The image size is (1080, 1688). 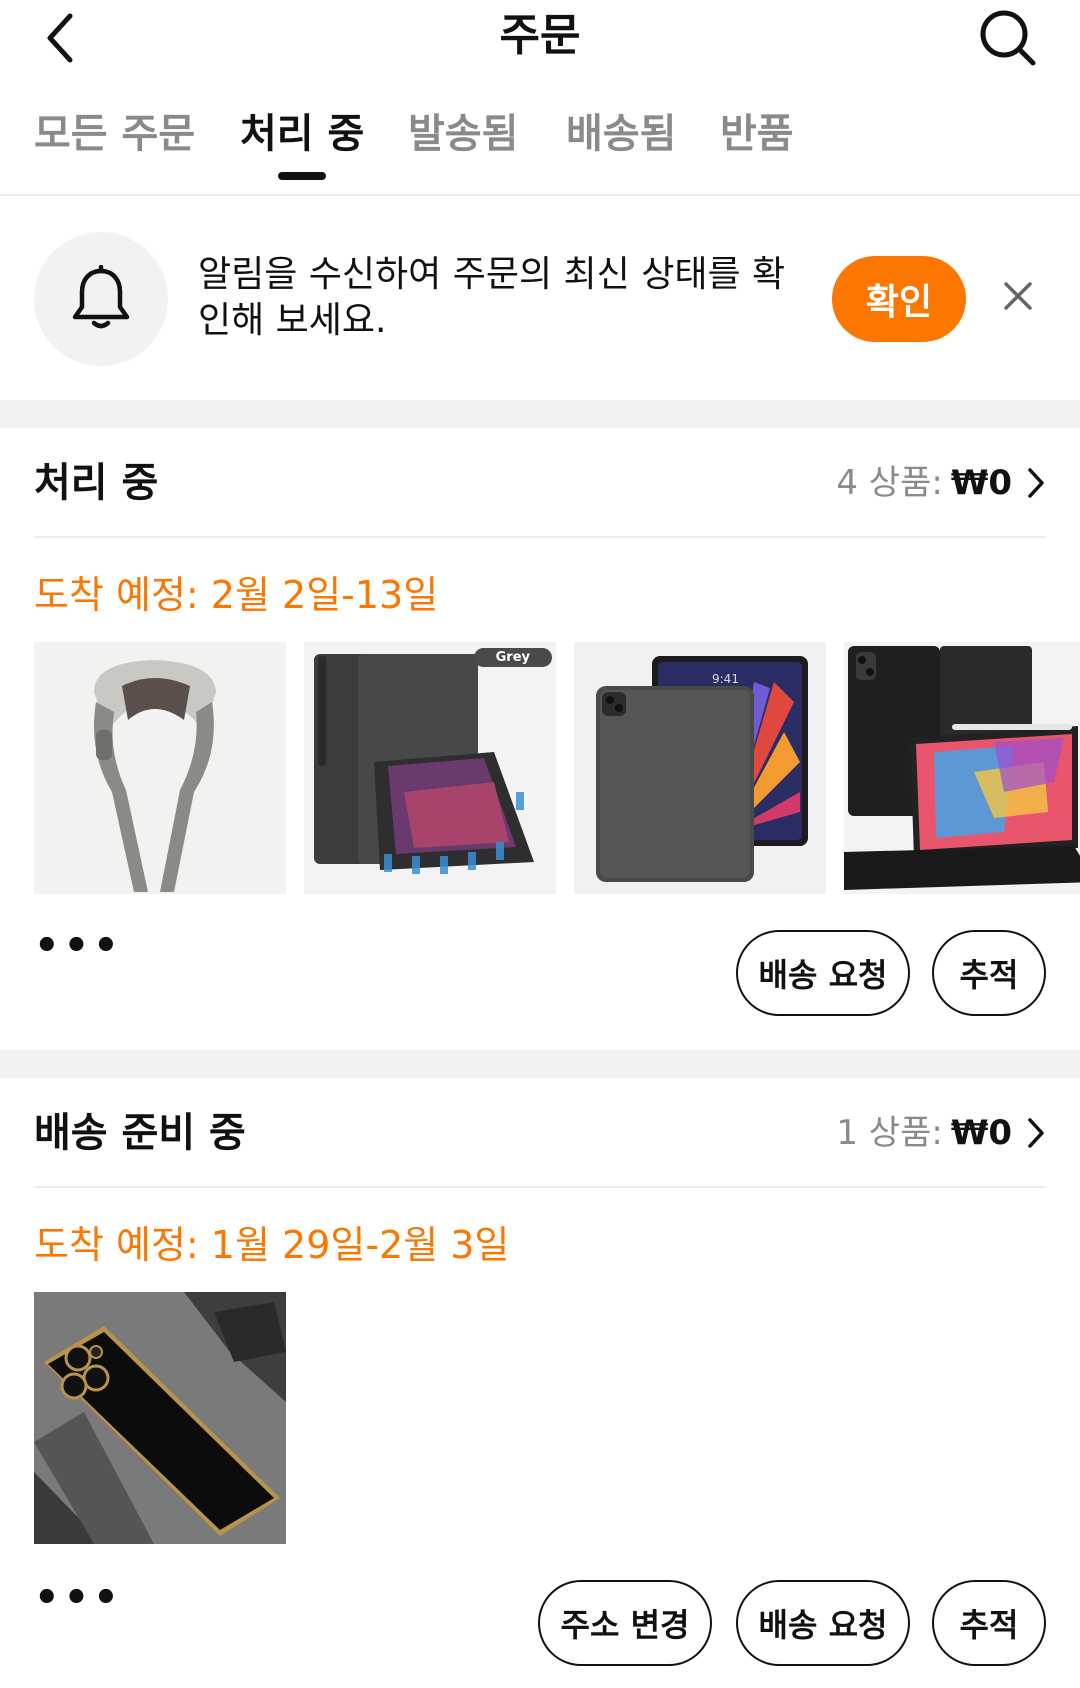 I want to click on notification-message: 알림을 수신하여 주문의 최신 상태를 확인해 보세요., so click(x=492, y=297).